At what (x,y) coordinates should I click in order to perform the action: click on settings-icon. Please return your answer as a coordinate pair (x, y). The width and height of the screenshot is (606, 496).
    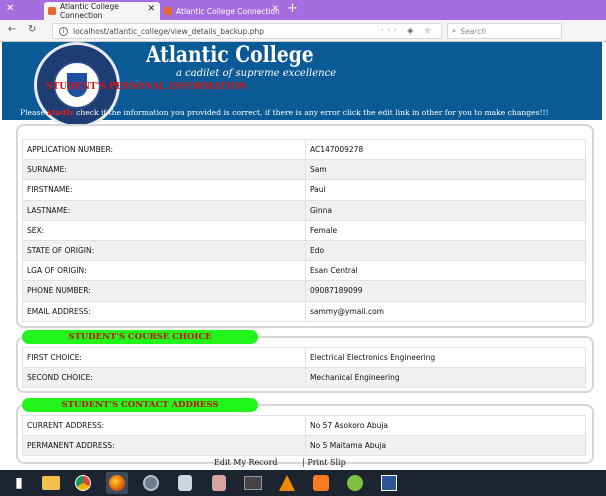
    Looking at the image, I should click on (151, 483).